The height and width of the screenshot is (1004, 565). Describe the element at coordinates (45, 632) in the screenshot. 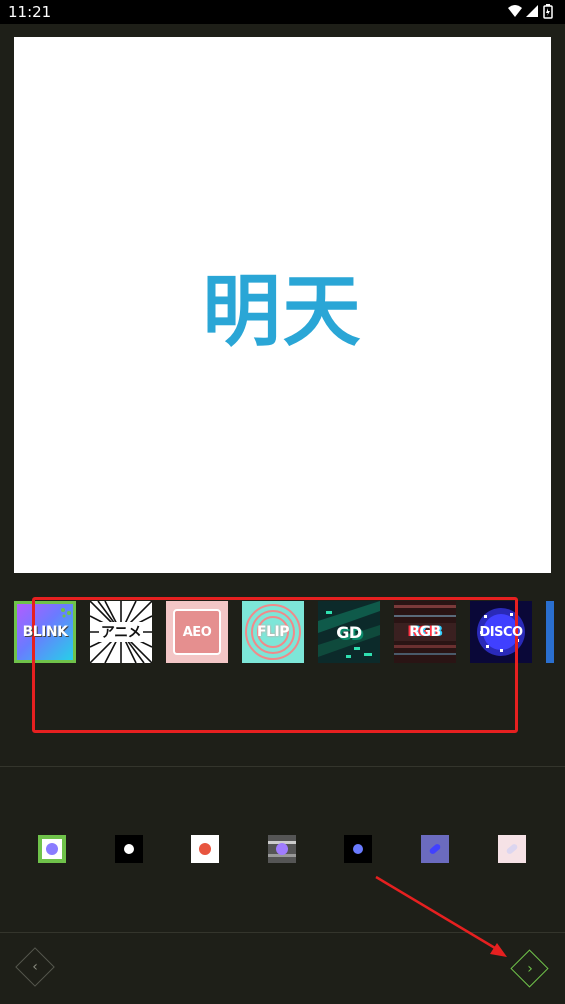

I see `effect-label: BLINK` at that location.